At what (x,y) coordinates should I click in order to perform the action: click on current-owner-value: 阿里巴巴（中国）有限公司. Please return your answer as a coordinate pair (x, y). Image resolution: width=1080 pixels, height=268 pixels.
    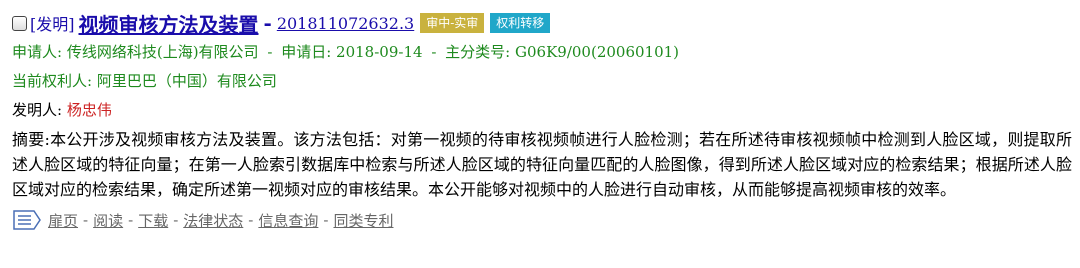
    Looking at the image, I should click on (186, 81).